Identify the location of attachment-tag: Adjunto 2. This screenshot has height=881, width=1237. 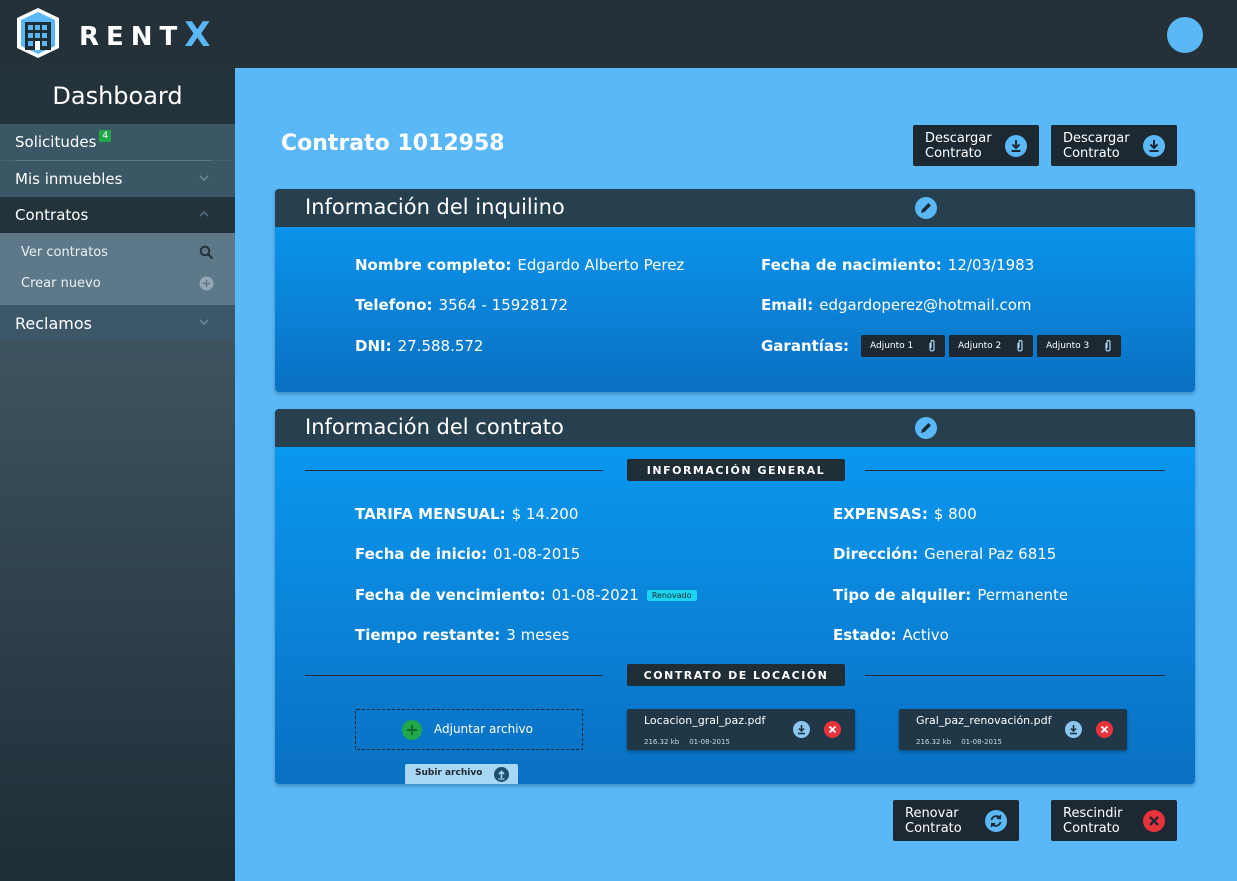
(991, 346).